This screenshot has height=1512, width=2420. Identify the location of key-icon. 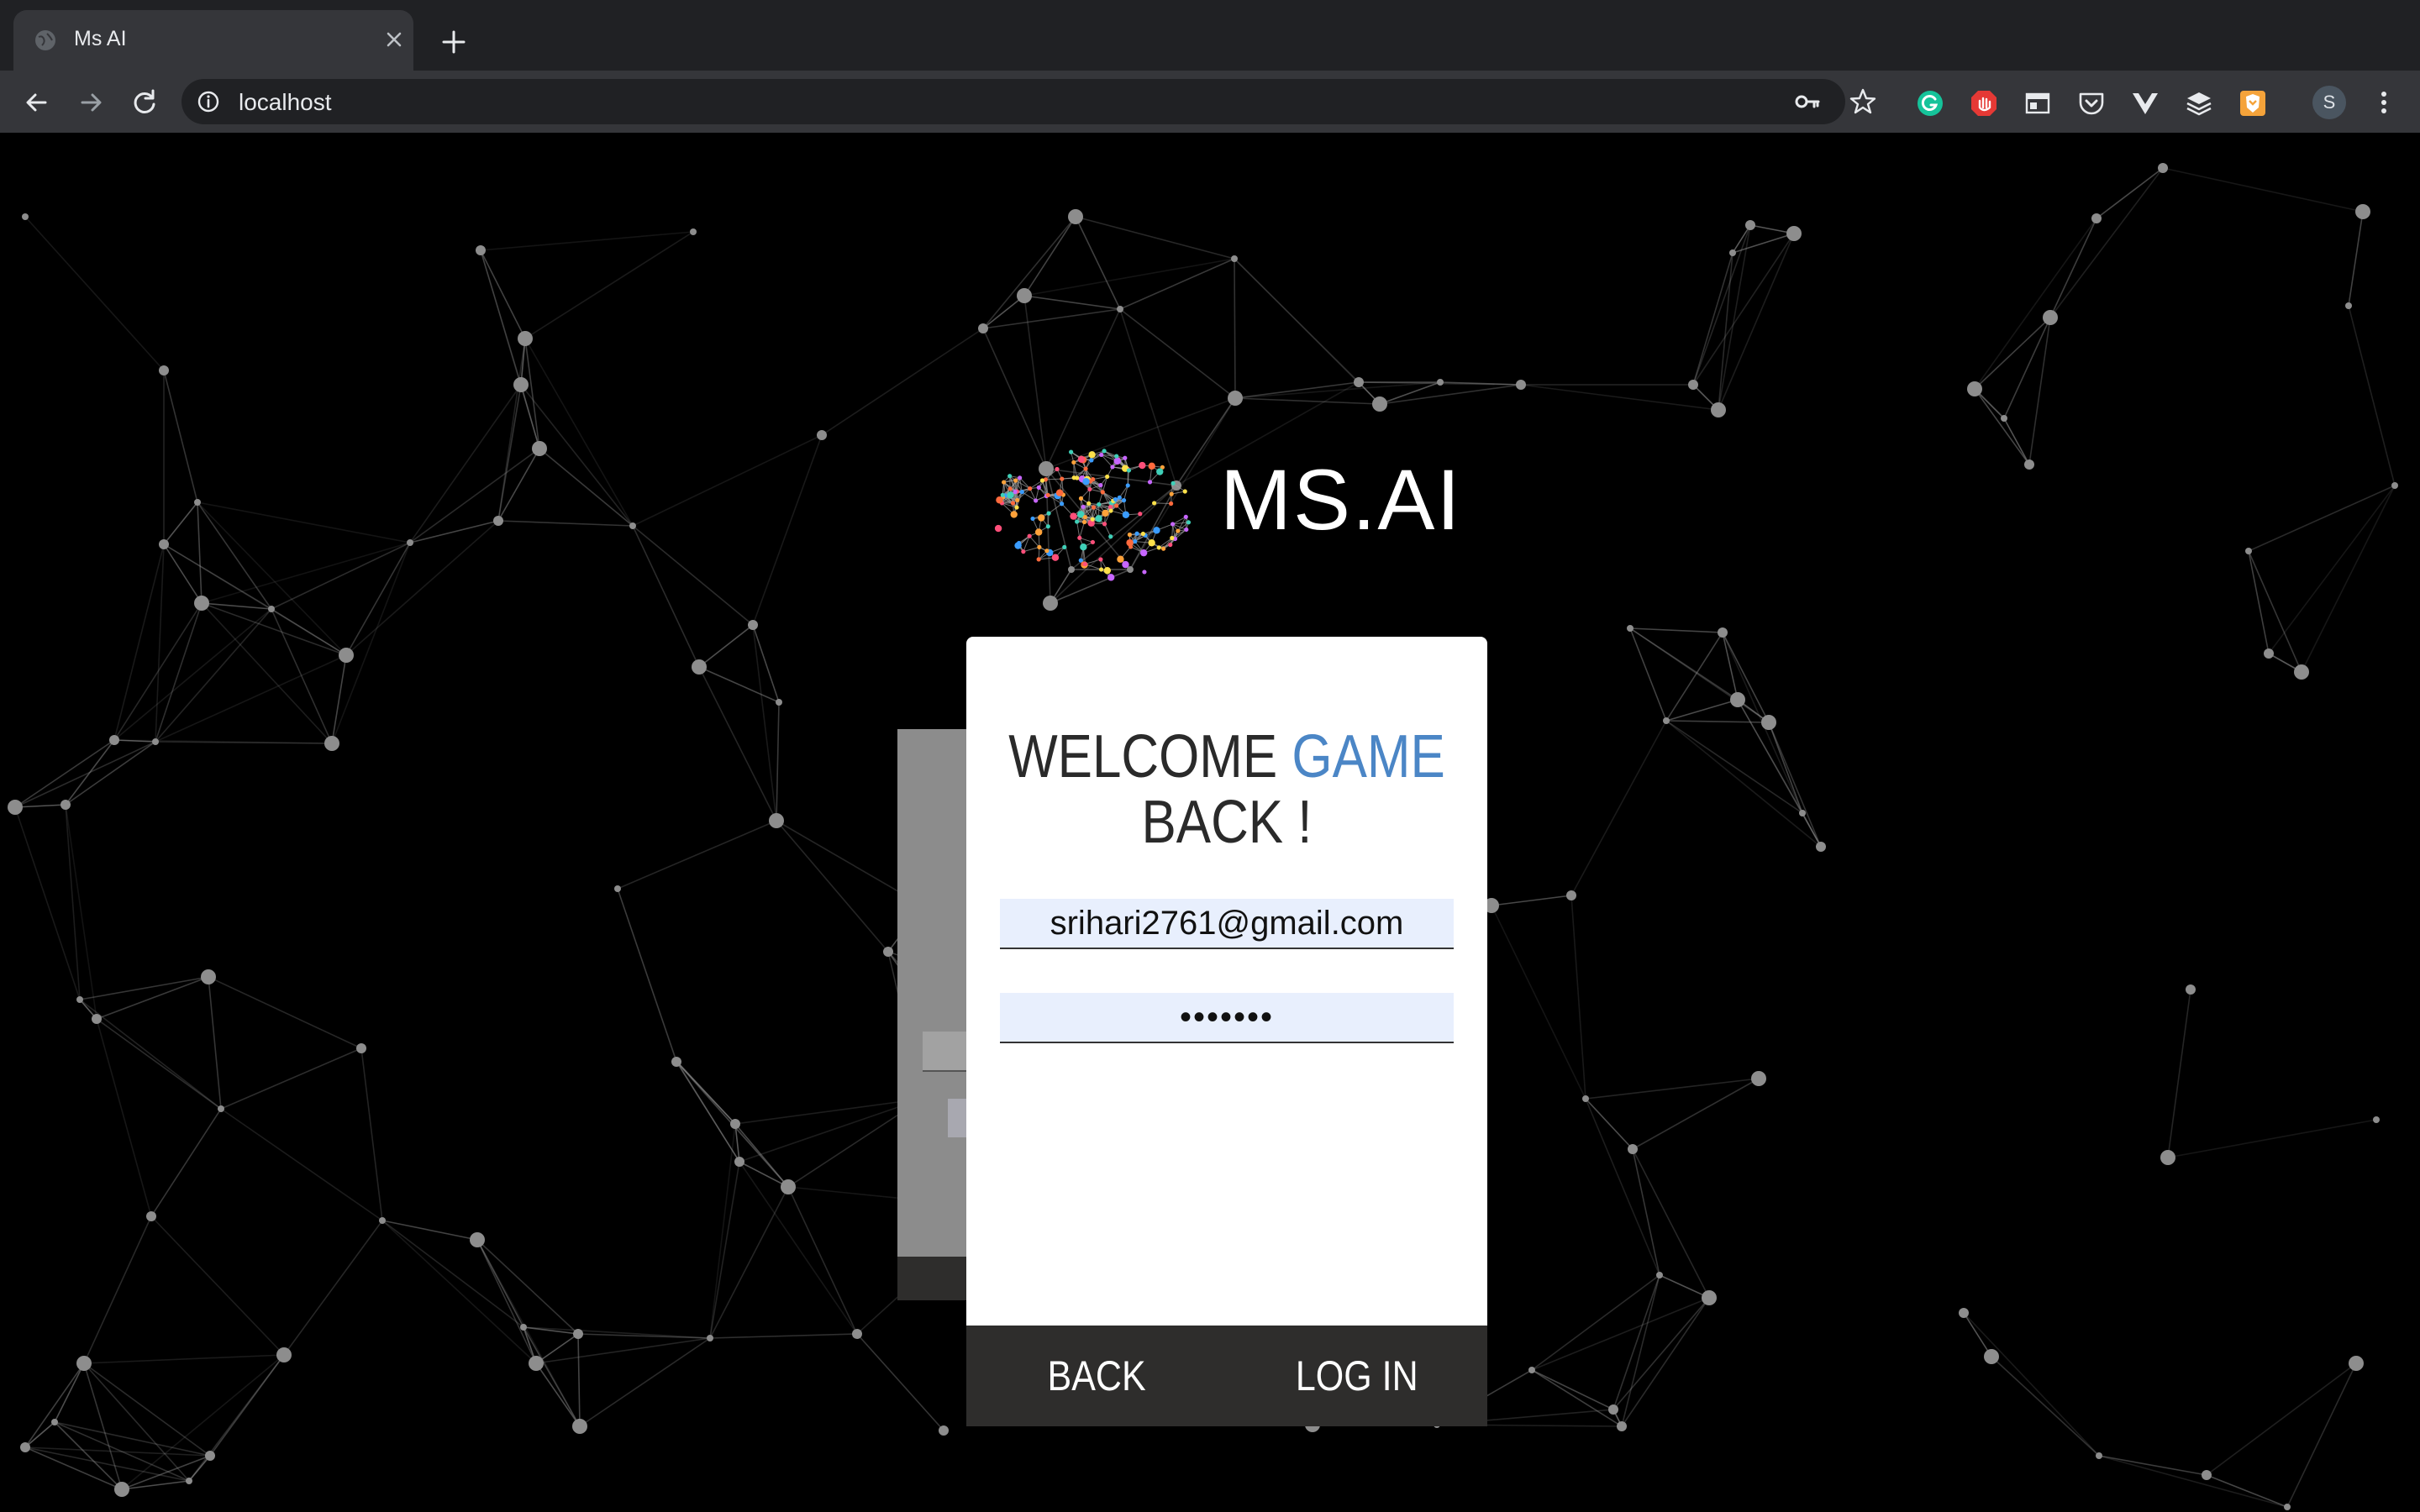
(1807, 101).